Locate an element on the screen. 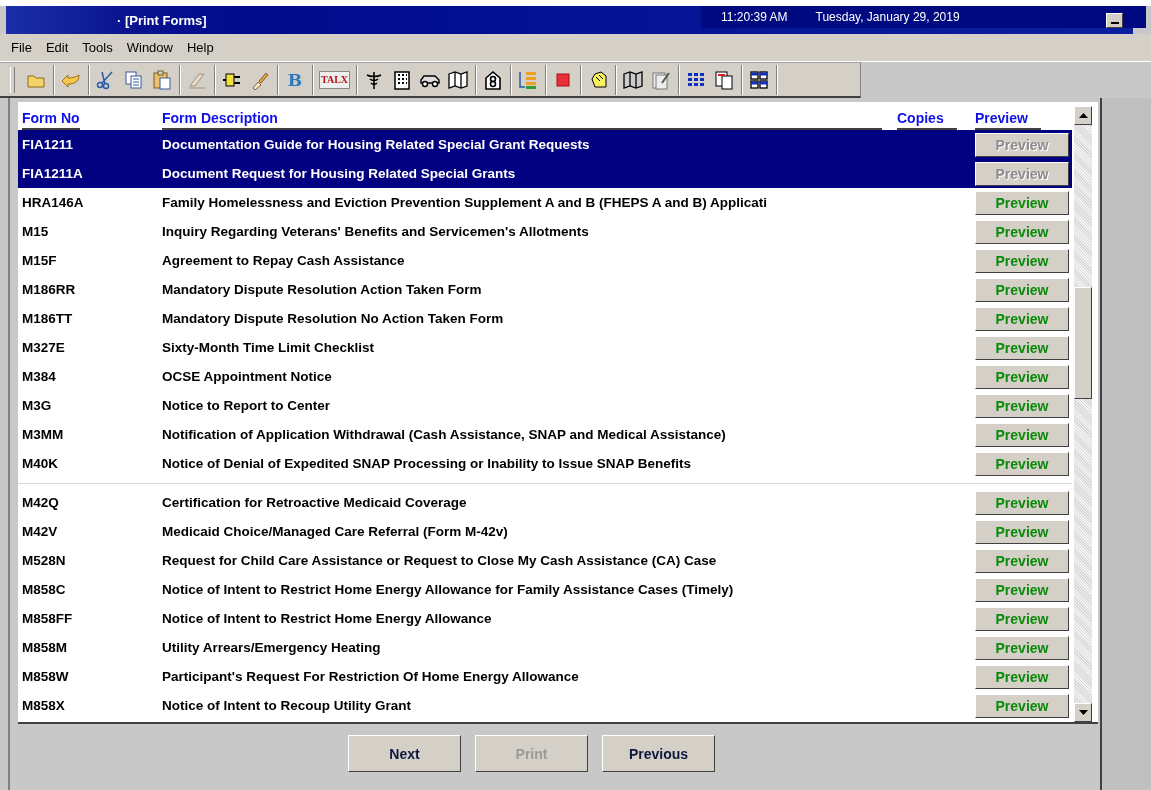 The width and height of the screenshot is (1151, 790). table-row: M15 Inquiry Regarding Veterans' Benefits and Servicemen's Allotments Preview is located at coordinates (545, 231).